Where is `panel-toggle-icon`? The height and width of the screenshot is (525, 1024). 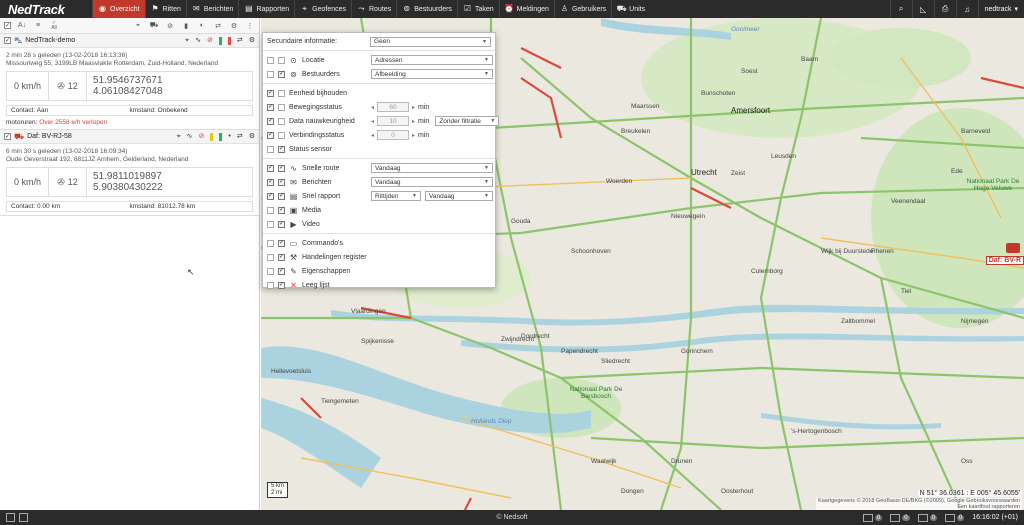
panel-toggle-icon is located at coordinates (10, 517).